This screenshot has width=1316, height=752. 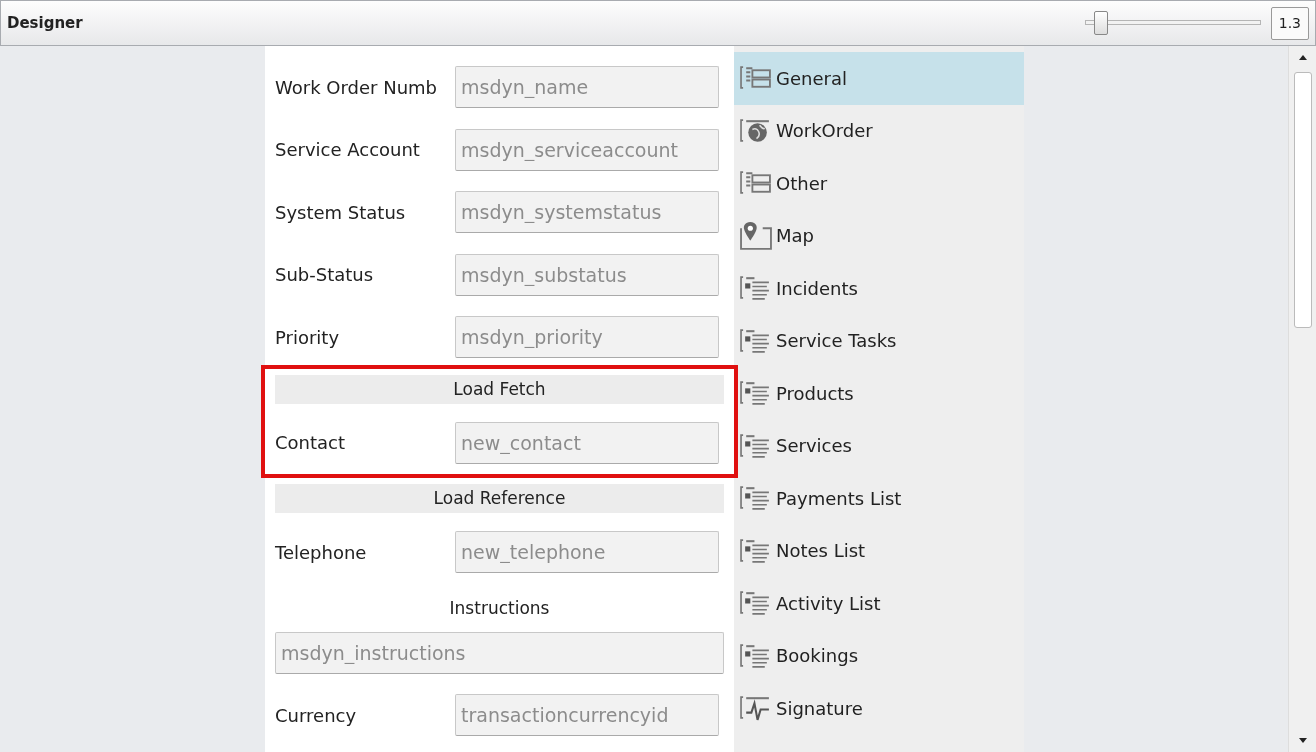 What do you see at coordinates (1303, 200) in the screenshot?
I see `scrollbar-thumb` at bounding box center [1303, 200].